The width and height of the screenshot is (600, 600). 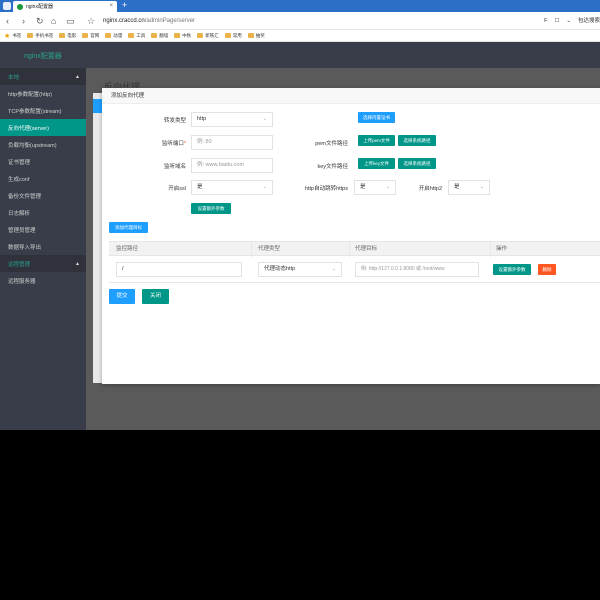 What do you see at coordinates (118, 35) in the screenshot?
I see `bookmark-label: 动漫` at bounding box center [118, 35].